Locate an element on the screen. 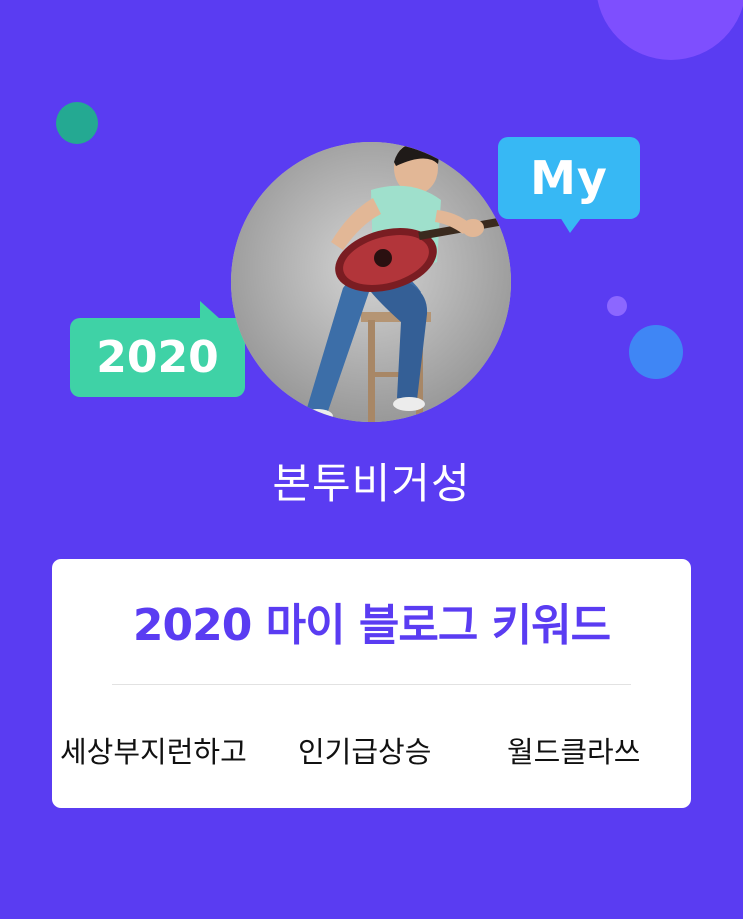  year-speech-bubble: 2020 is located at coordinates (157, 349).